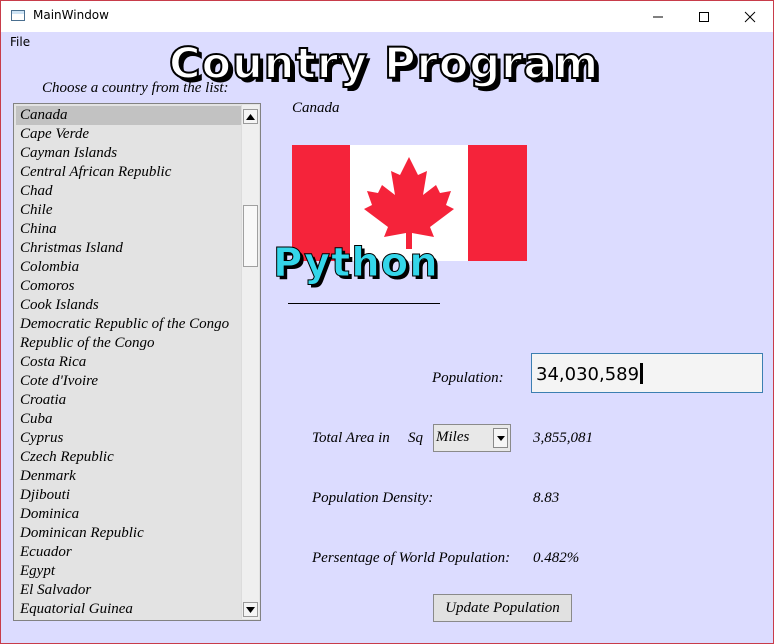 The height and width of the screenshot is (644, 774). What do you see at coordinates (642, 373) in the screenshot?
I see `text-caret` at bounding box center [642, 373].